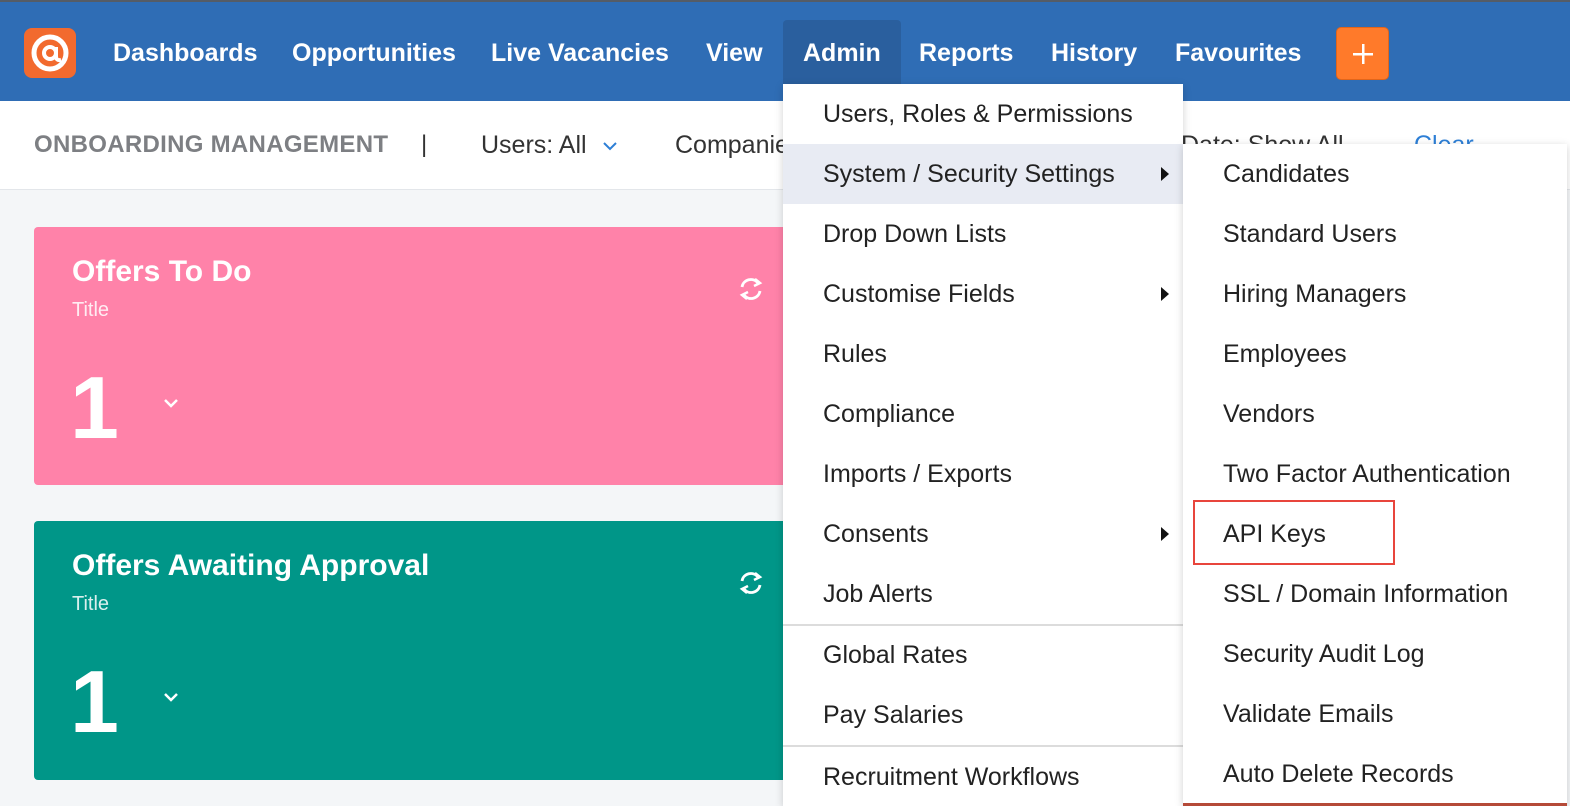 Image resolution: width=1570 pixels, height=806 pixels. Describe the element at coordinates (951, 777) in the screenshot. I see `menu-item-label: Recruitment Workflows` at that location.